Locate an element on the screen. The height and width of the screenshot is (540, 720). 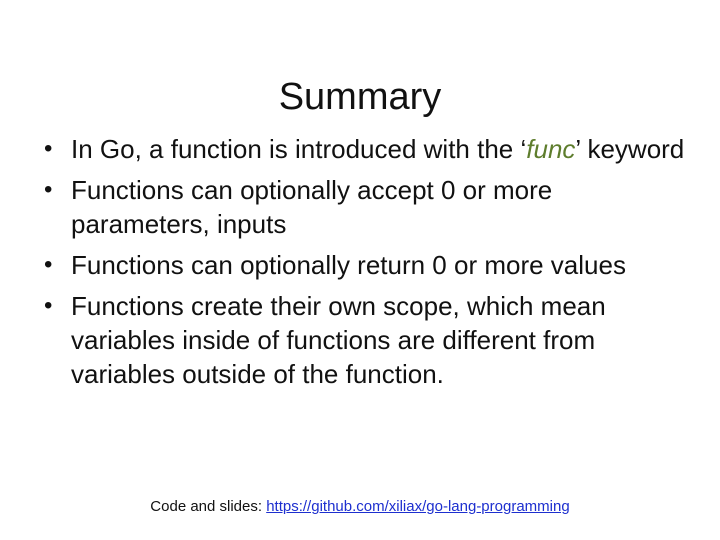
slide-title: Summary is located at coordinates (360, 97).